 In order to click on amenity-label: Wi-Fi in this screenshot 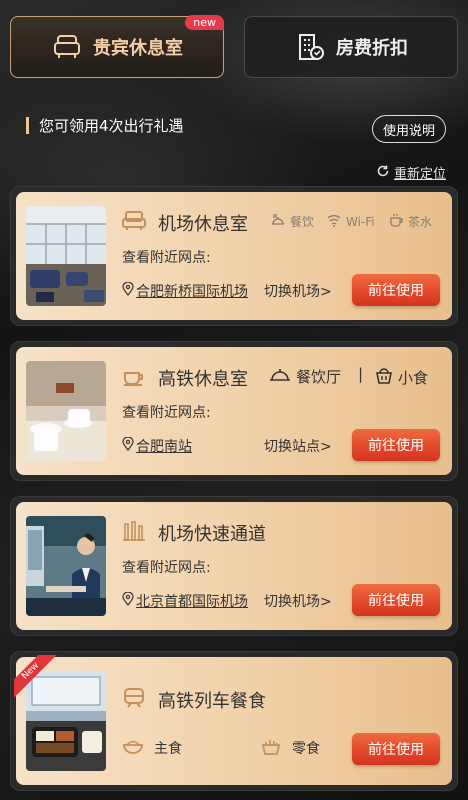, I will do `click(360, 221)`.